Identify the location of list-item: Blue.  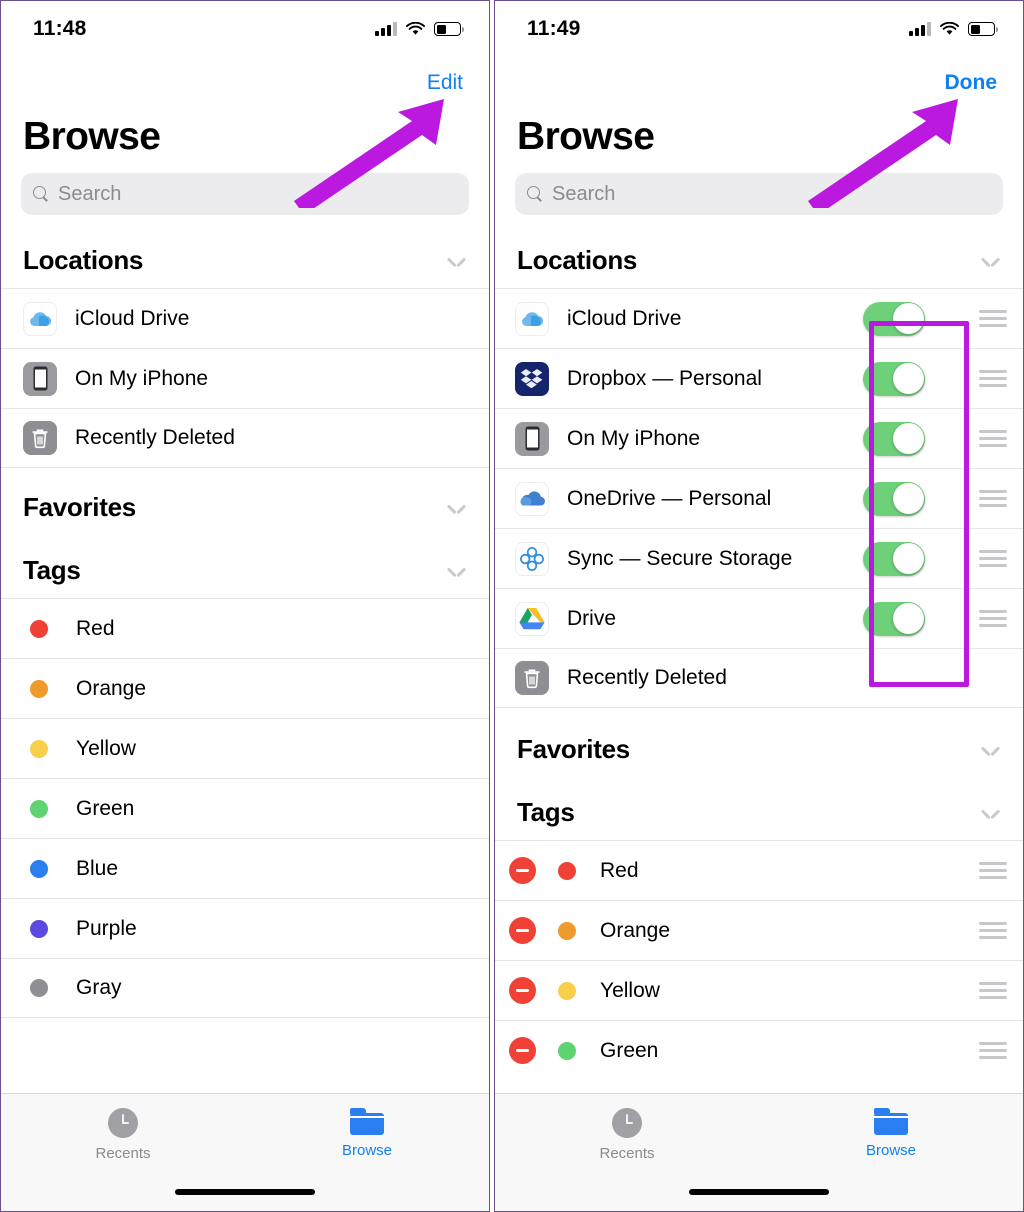
(245, 868).